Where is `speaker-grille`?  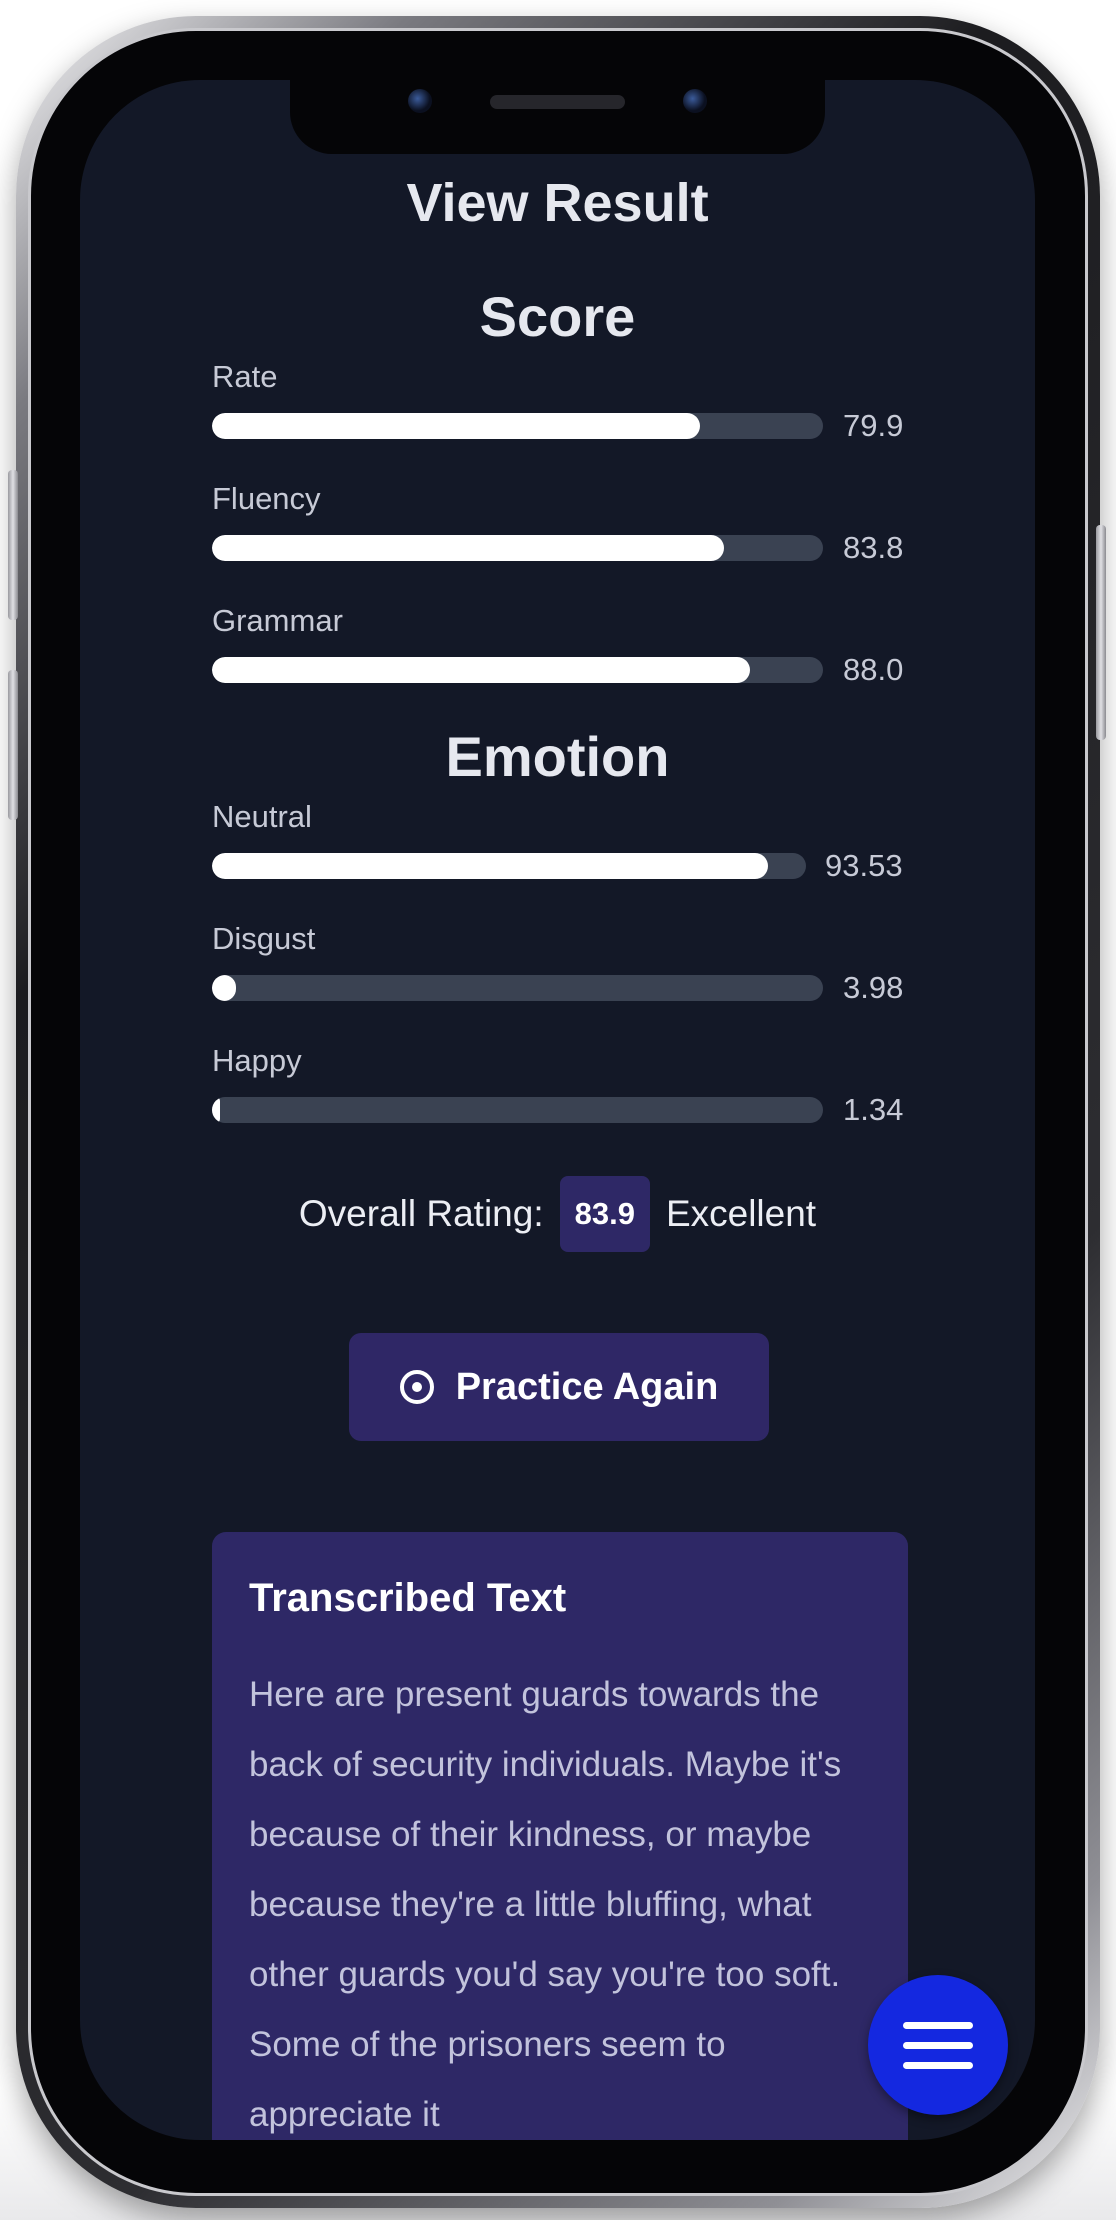 speaker-grille is located at coordinates (557, 102).